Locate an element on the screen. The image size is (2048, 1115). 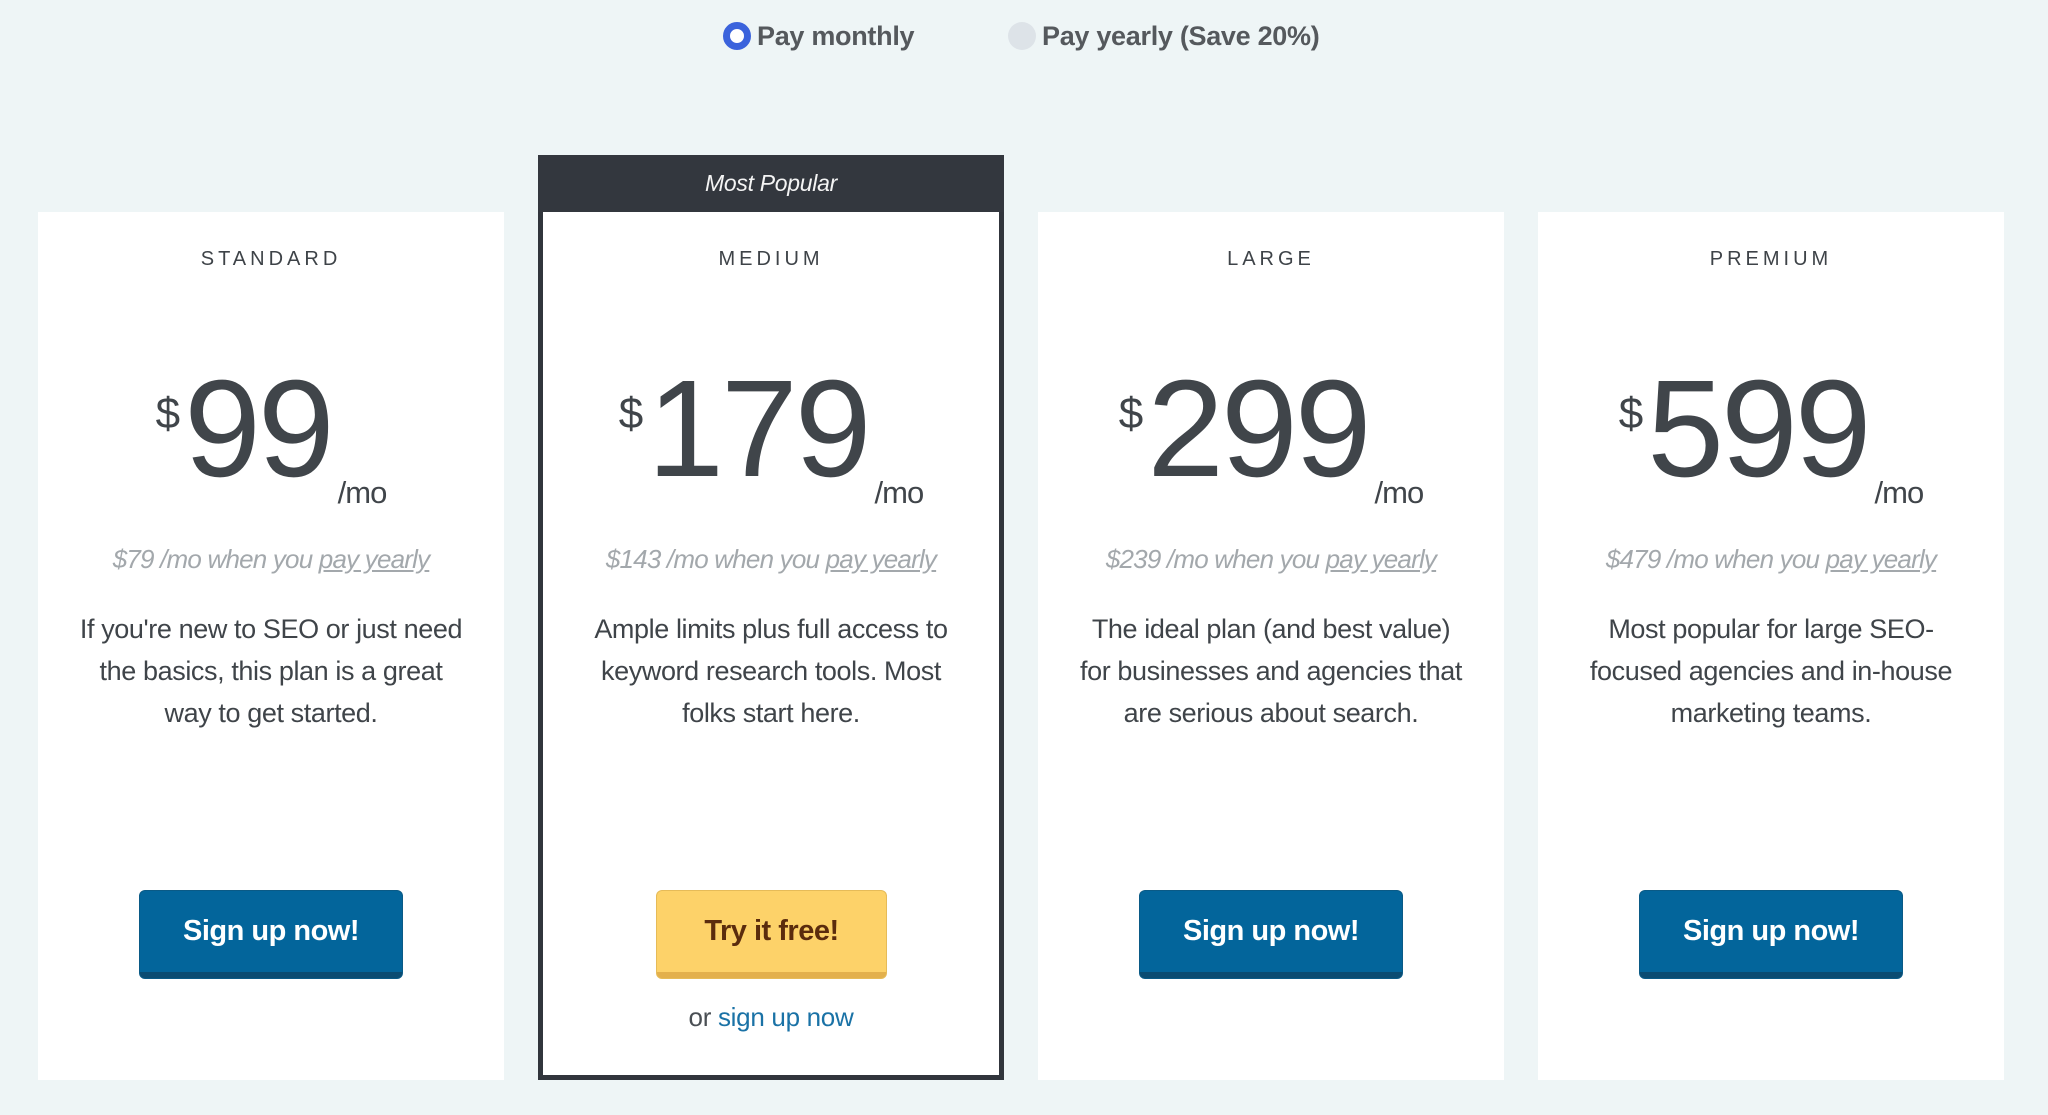
yearly-price-note: $79 /mo when you pay yearly is located at coordinates (271, 559).